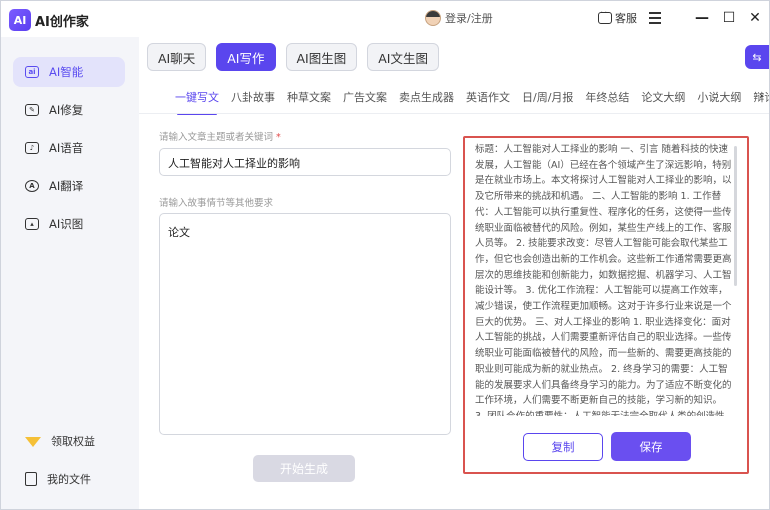 Image resolution: width=770 pixels, height=510 pixels. Describe the element at coordinates (488, 99) in the screenshot. I see `subtab-english-essay: 英语作文` at that location.